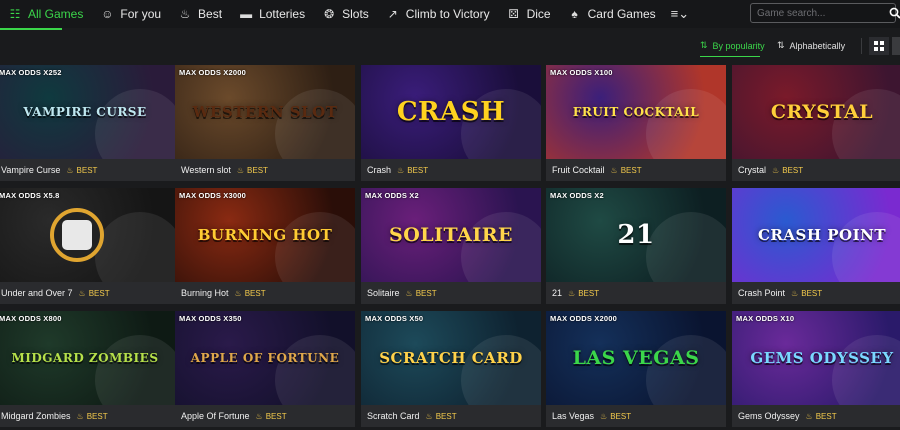 The height and width of the screenshot is (430, 900). I want to click on dice-icon, so click(77, 235).